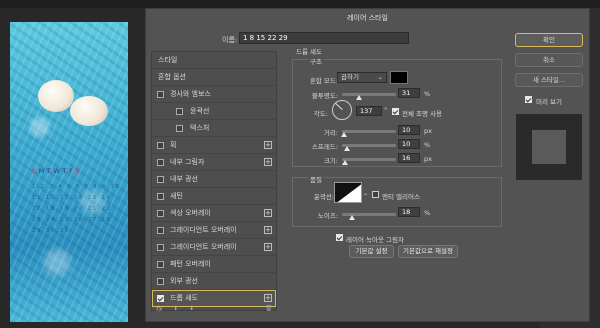 The height and width of the screenshot is (328, 600). Describe the element at coordinates (362, 77) in the screenshot. I see `blend-mode-select: 곱하기 ⌄` at that location.